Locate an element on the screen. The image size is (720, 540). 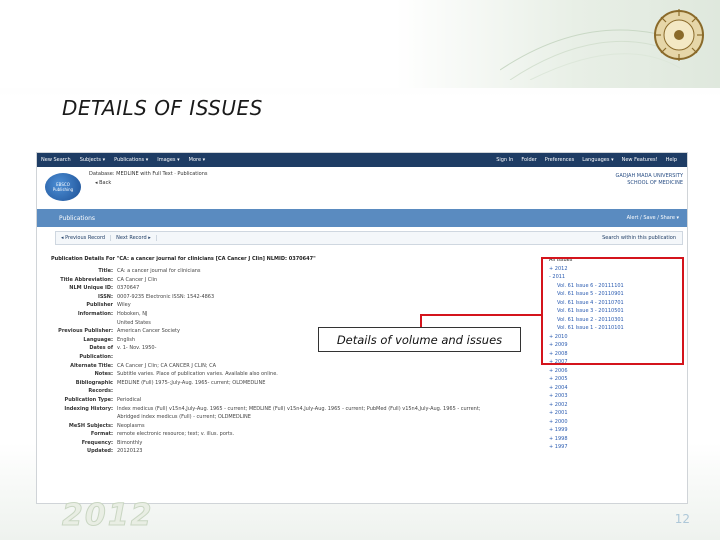
year-toggle: + 1998 is located at coordinates (615, 439).